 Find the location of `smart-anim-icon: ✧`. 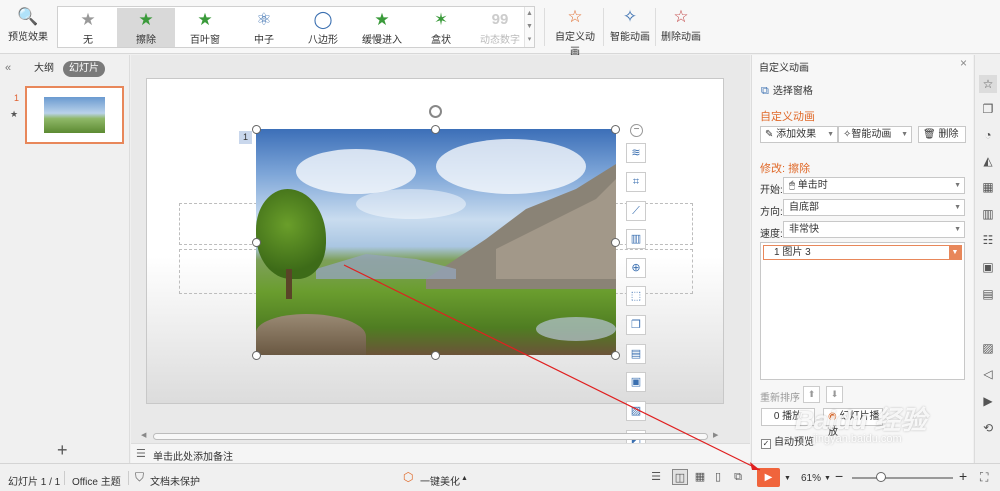

smart-anim-icon: ✧ is located at coordinates (630, 16).